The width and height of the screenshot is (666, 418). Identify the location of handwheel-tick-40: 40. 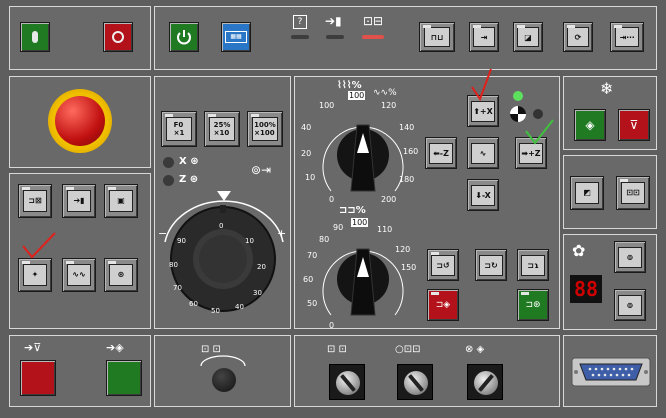
(239, 307).